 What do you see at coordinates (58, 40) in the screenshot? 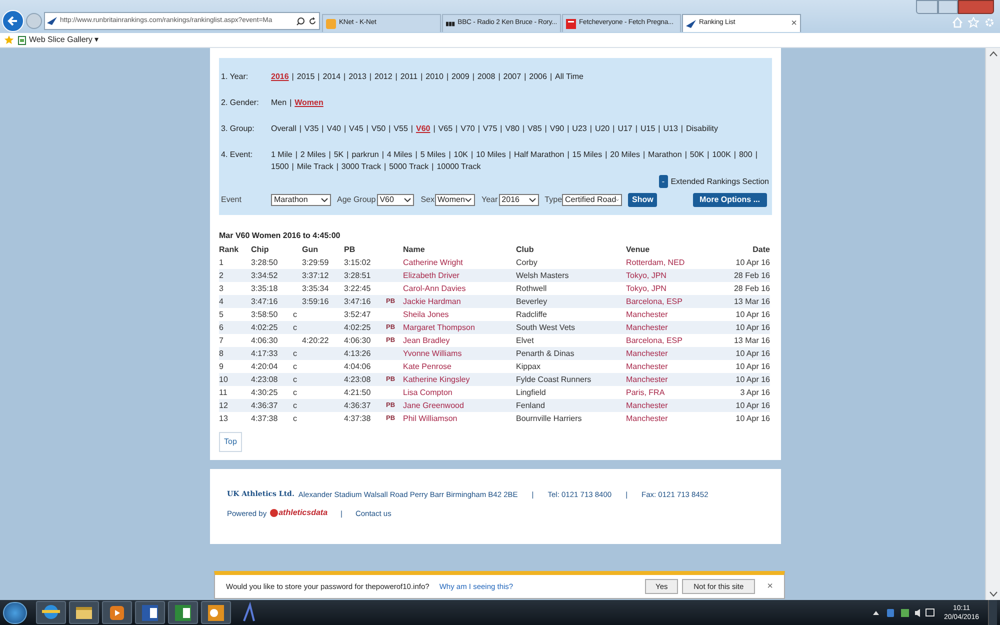
I see `favorites-item: Web Slice Gallery ▾` at bounding box center [58, 40].